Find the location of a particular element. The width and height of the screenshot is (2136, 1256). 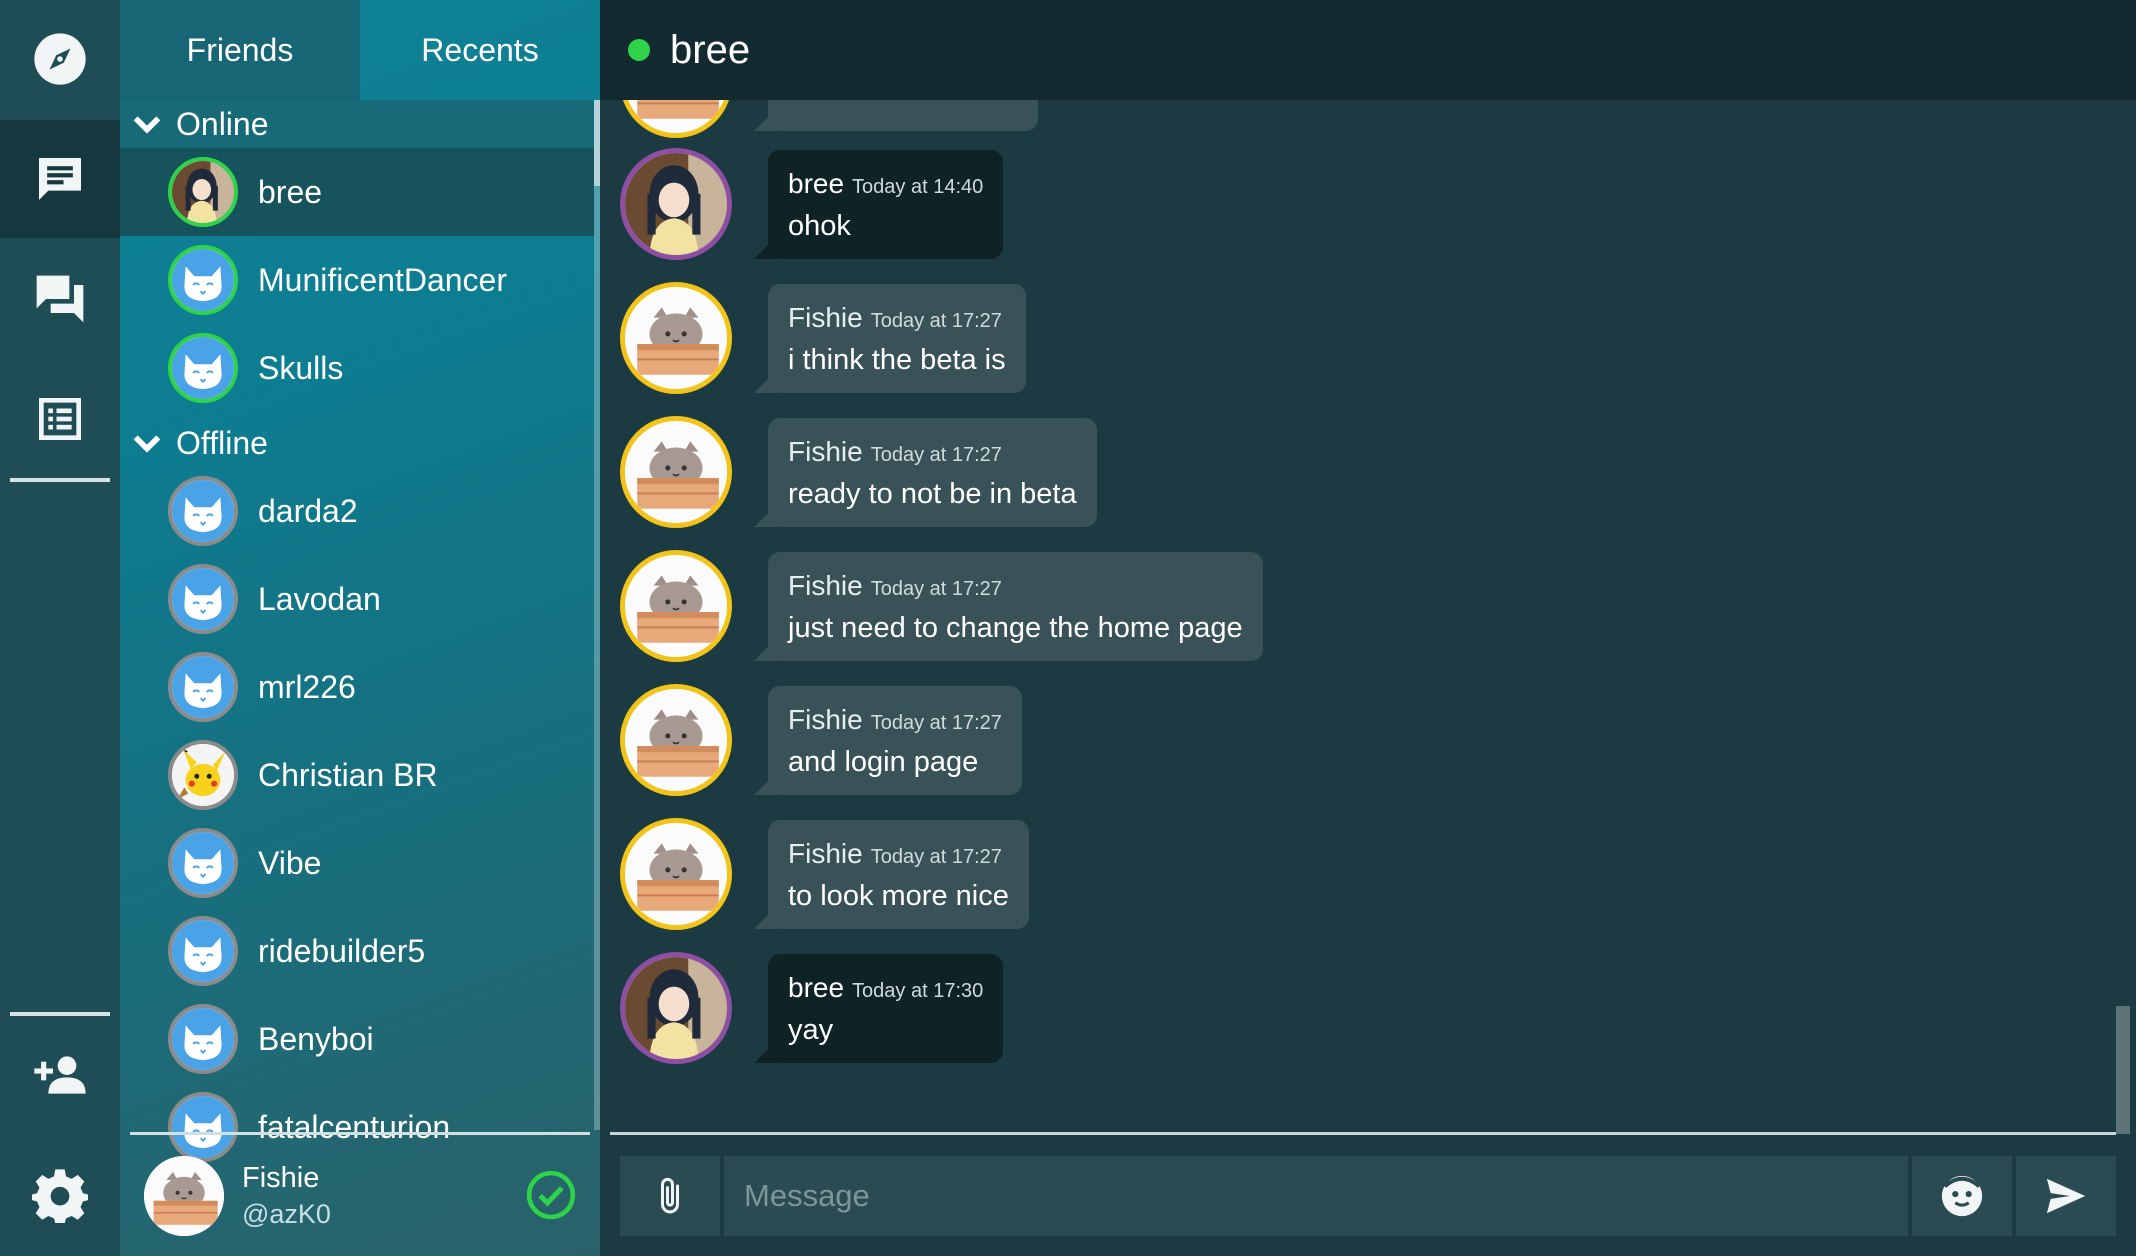

friend-item-vibe: Vibe is located at coordinates (357, 863).